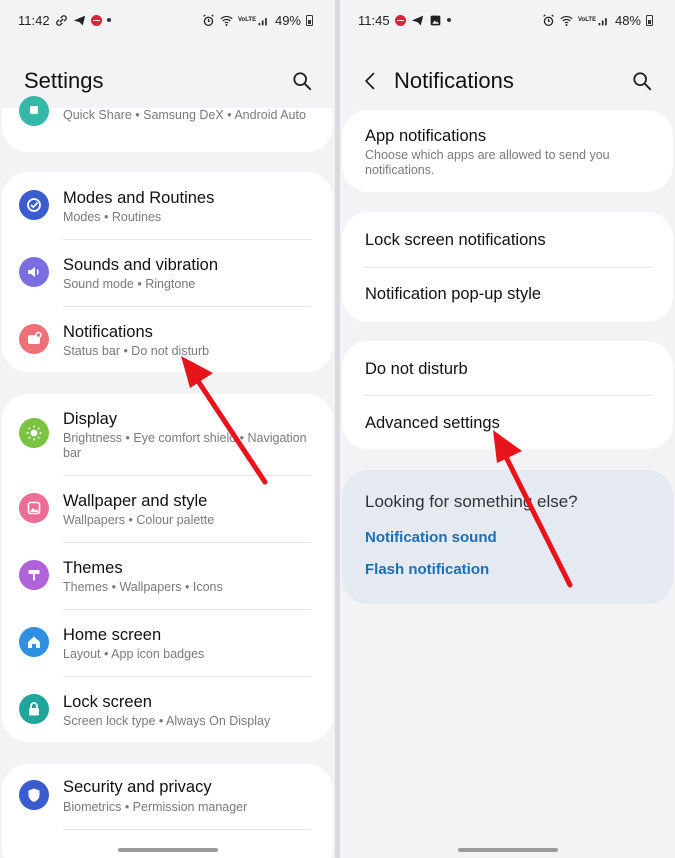 The width and height of the screenshot is (675, 858). I want to click on notification-icon, so click(34, 339).